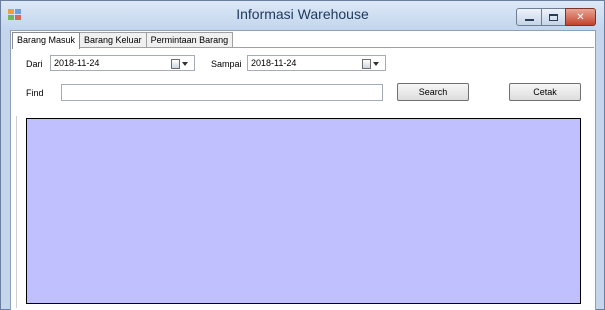 This screenshot has width=605, height=310. Describe the element at coordinates (35, 93) in the screenshot. I see `find-label: Find` at that location.